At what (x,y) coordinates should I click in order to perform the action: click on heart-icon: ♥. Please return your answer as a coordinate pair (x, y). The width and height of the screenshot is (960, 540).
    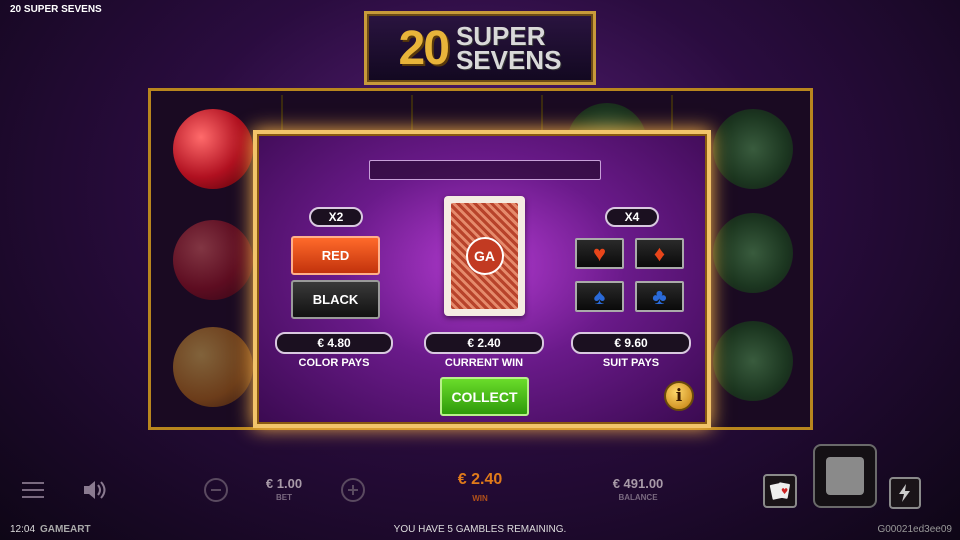
    Looking at the image, I should click on (599, 253).